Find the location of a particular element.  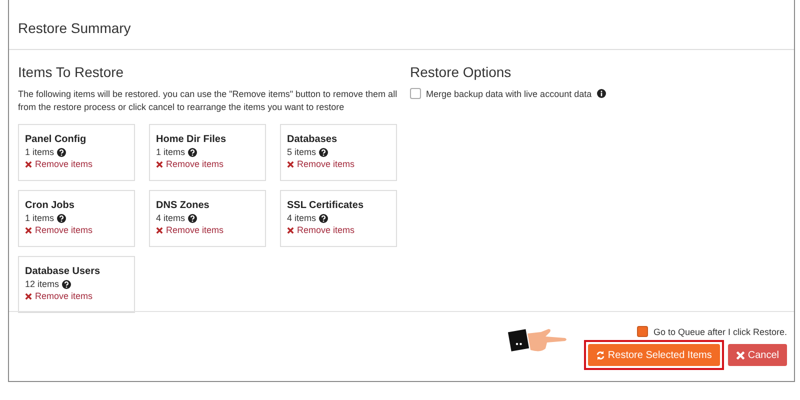

item-count: 5 items is located at coordinates (301, 152).